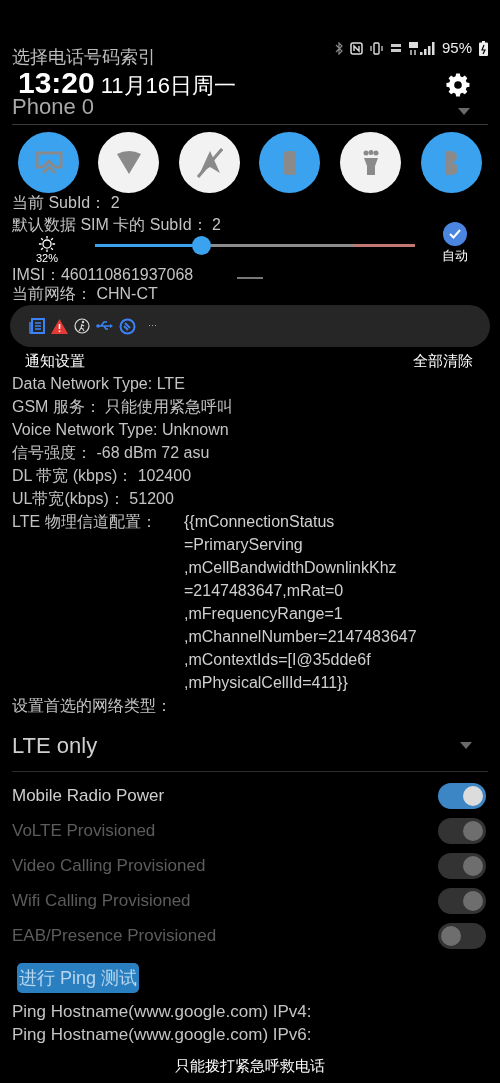 The height and width of the screenshot is (1083, 500). I want to click on switch-label: Wifi Calling Provisioned, so click(101, 900).